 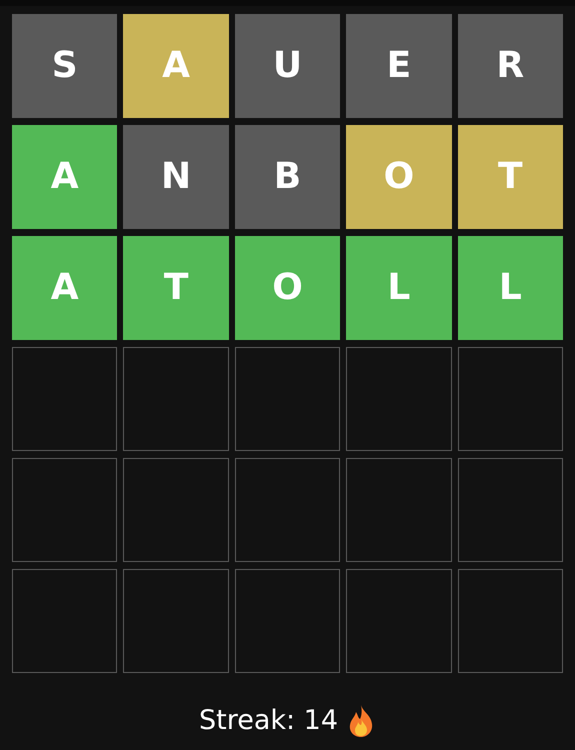 I want to click on letter-tile: U, so click(x=287, y=66).